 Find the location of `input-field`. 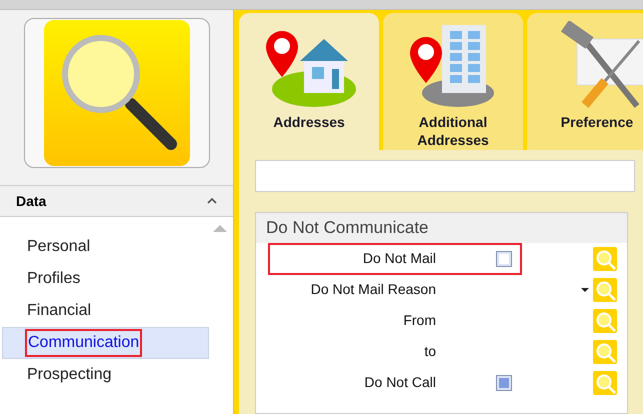

input-field is located at coordinates (445, 176).